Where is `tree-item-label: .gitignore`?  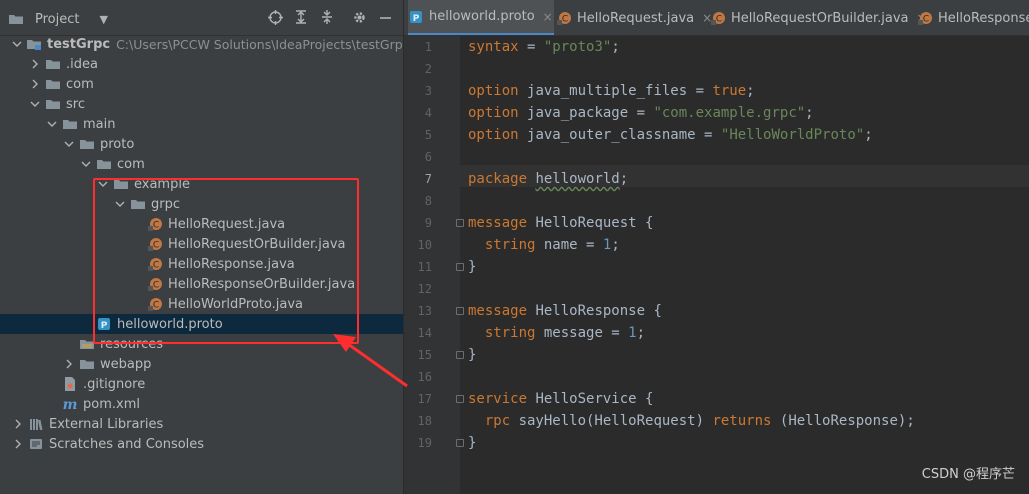 tree-item-label: .gitignore is located at coordinates (114, 384).